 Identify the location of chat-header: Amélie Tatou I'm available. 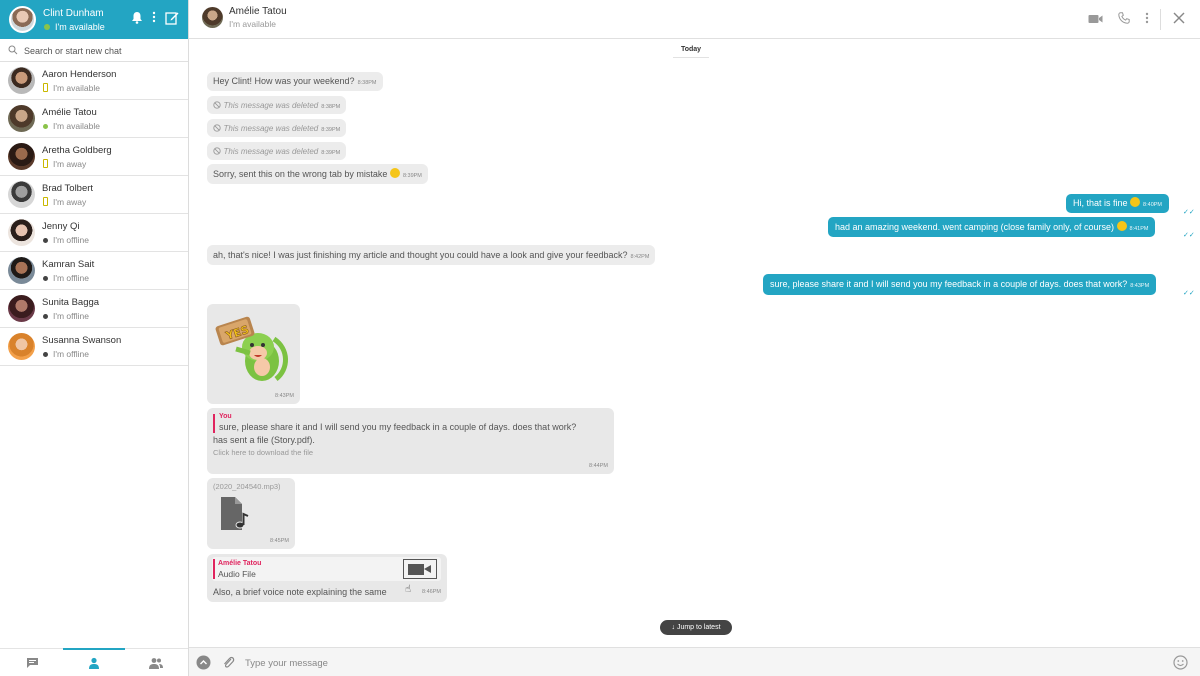
(694, 19).